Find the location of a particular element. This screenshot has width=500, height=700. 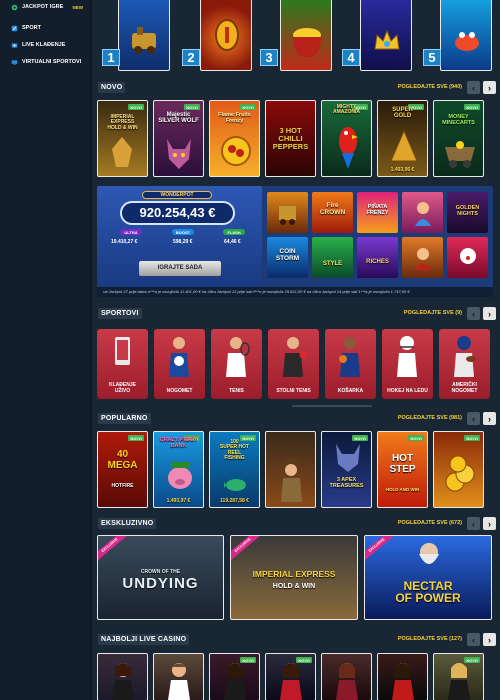

exclusive-game-tile: EXCLUSIVE NECTAR OF POWER is located at coordinates (428, 577).